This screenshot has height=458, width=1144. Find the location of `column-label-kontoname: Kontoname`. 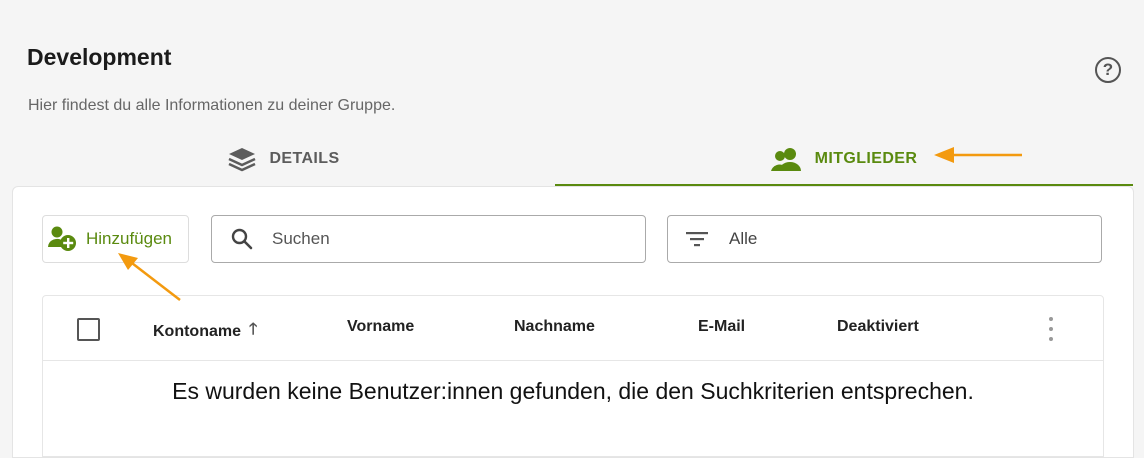

column-label-kontoname: Kontoname is located at coordinates (197, 331).